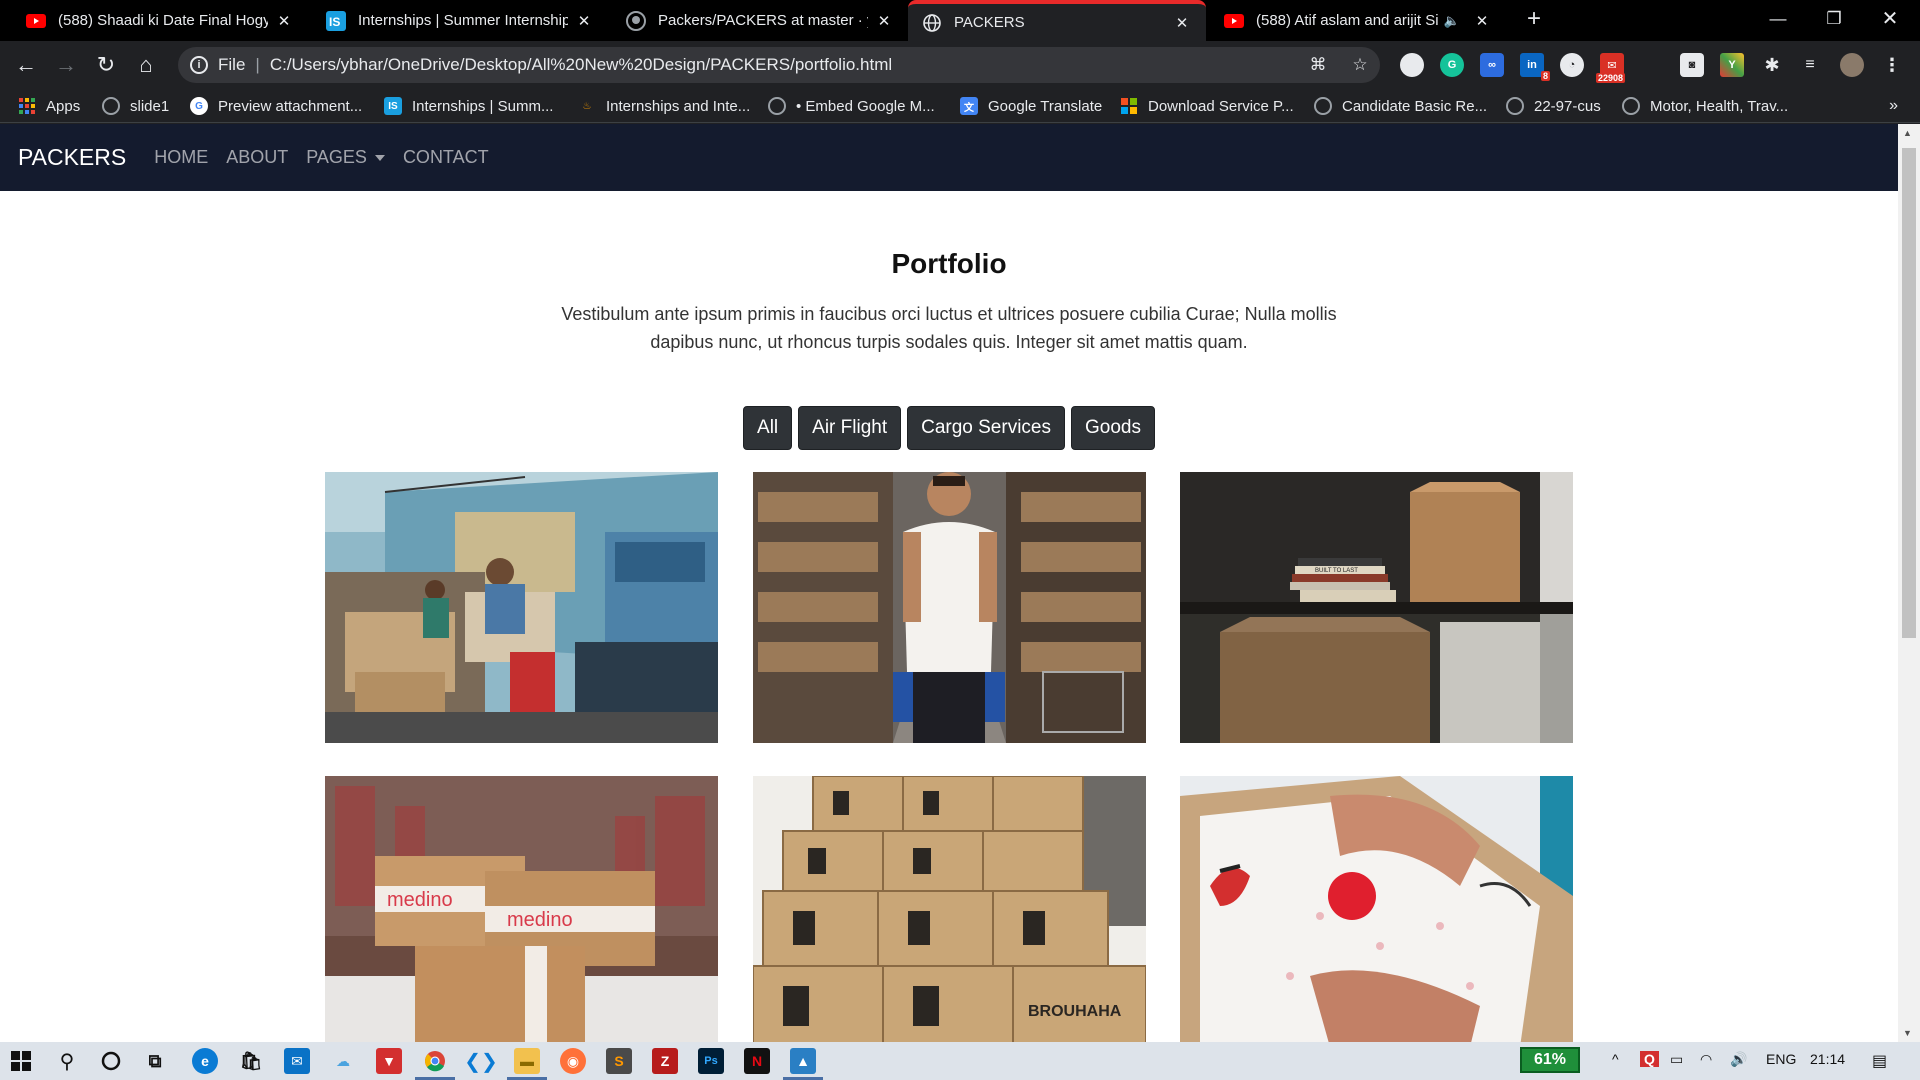 Image resolution: width=1920 pixels, height=1080 pixels. I want to click on edge-icon: e, so click(205, 1061).